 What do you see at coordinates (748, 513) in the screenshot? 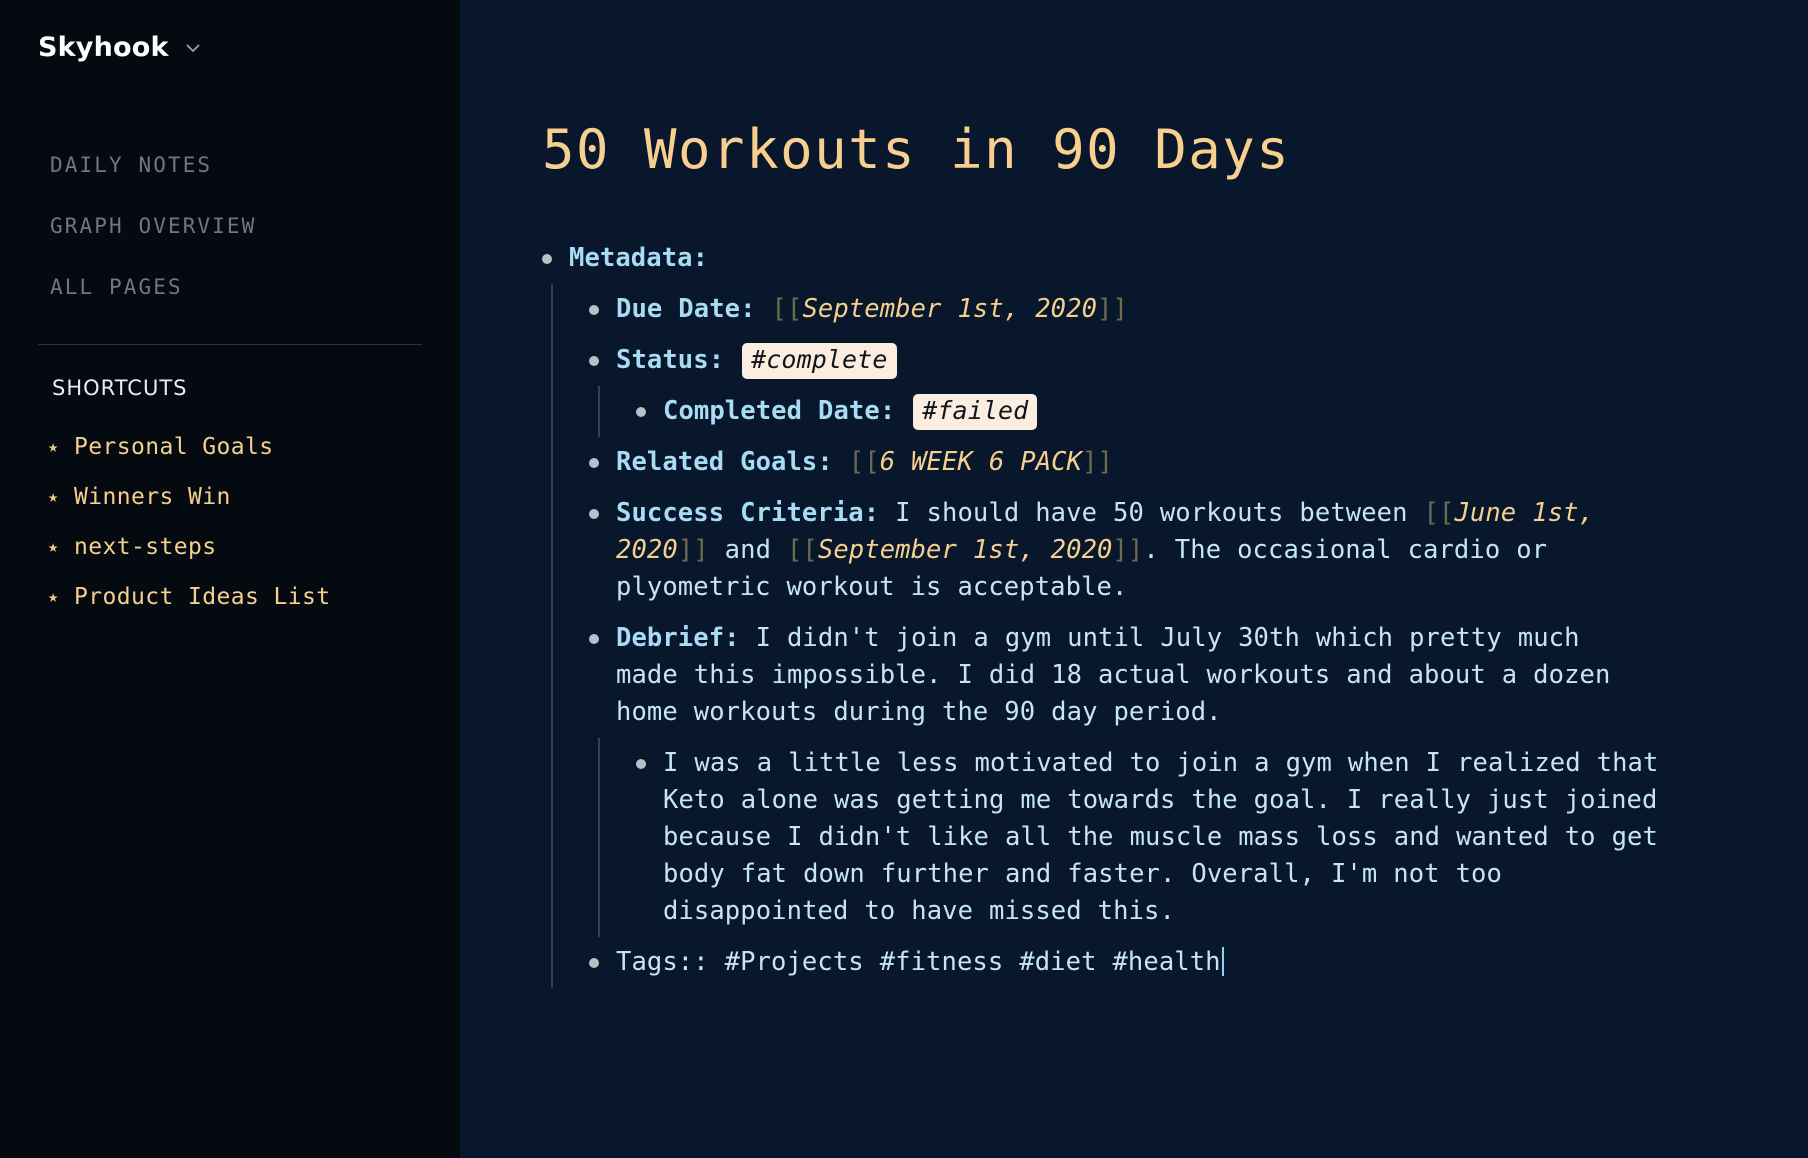
I see `success-criteria-label: Success Criteria:` at bounding box center [748, 513].